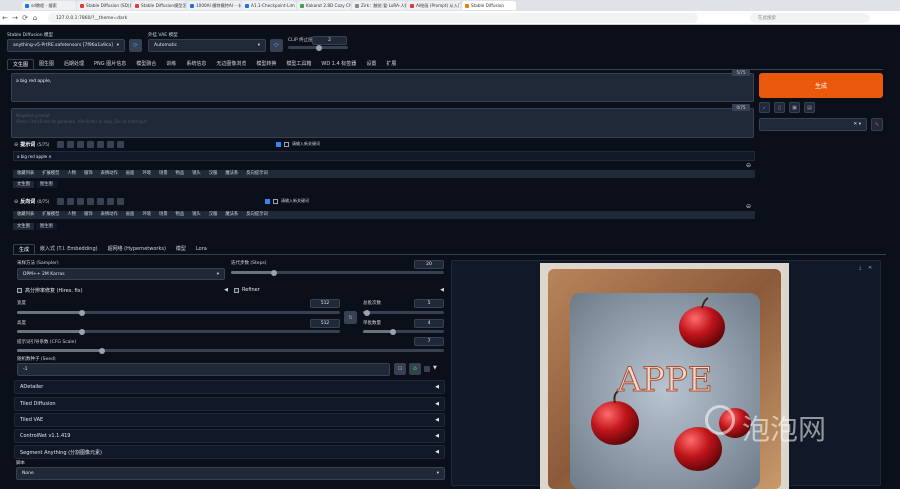 This screenshot has height=489, width=900. What do you see at coordinates (391, 64) in the screenshot?
I see `main-tab: 扩展` at bounding box center [391, 64].